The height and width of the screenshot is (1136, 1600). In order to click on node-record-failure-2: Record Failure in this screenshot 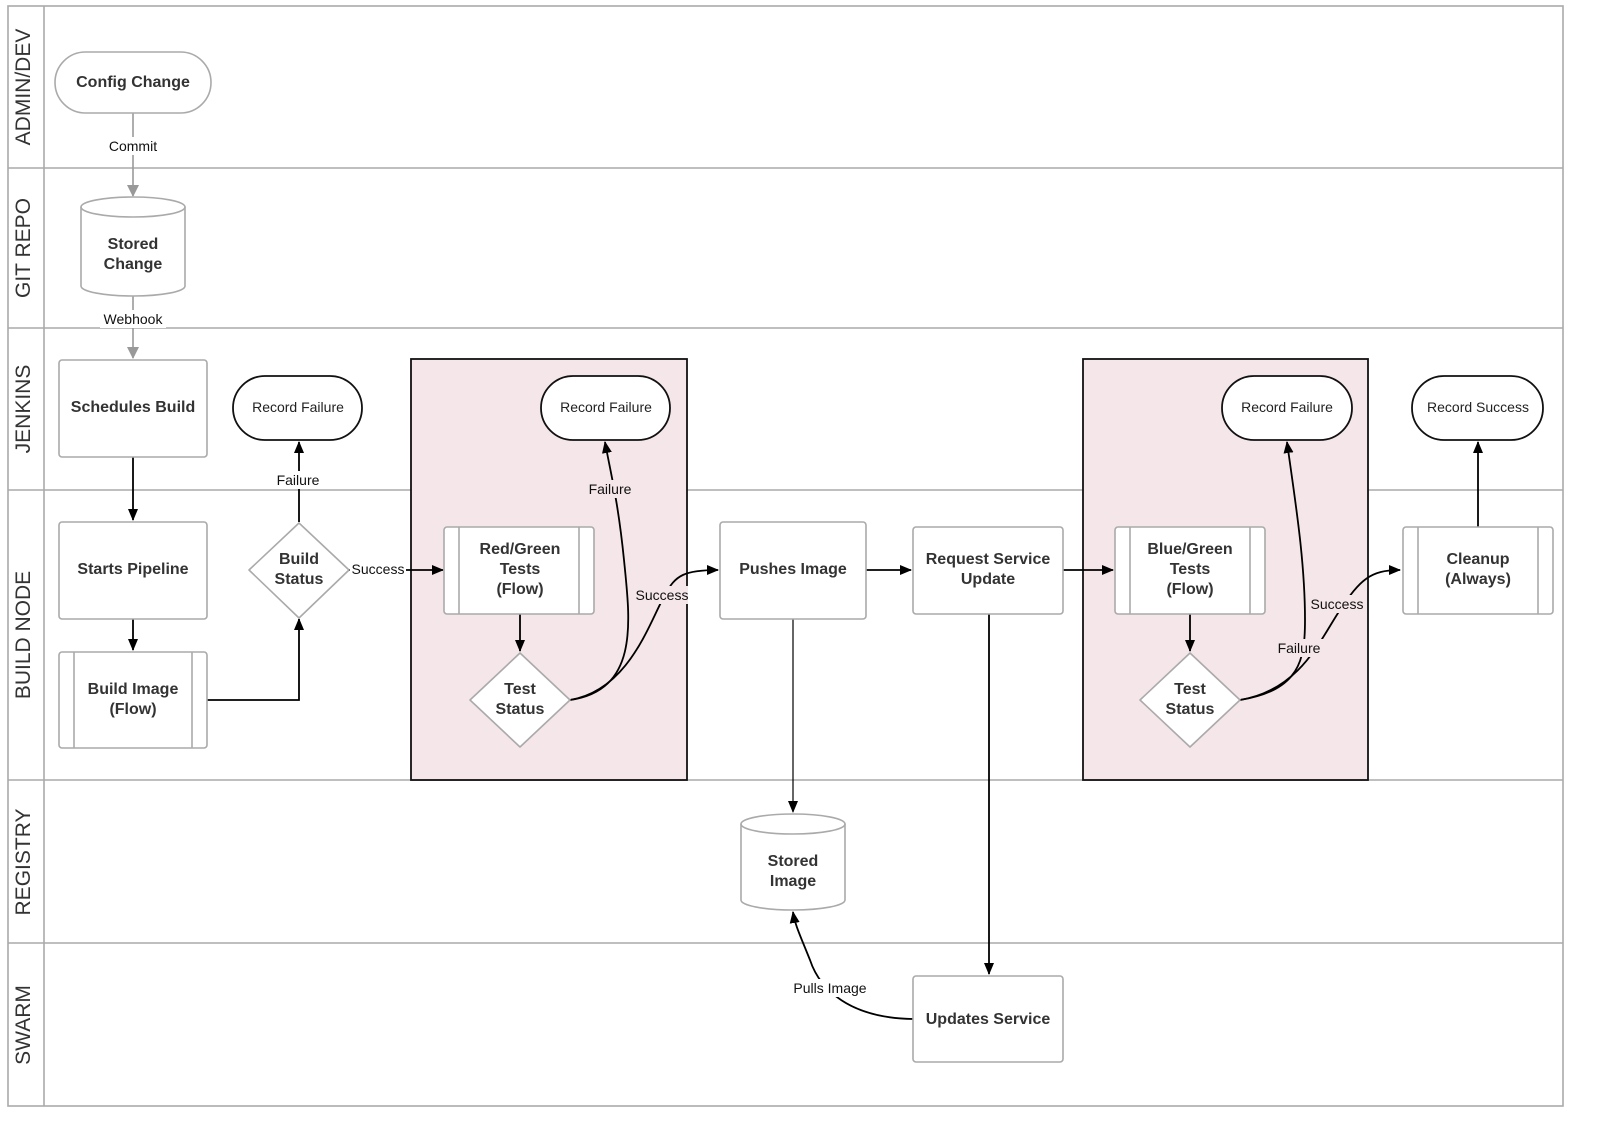, I will do `click(605, 408)`.